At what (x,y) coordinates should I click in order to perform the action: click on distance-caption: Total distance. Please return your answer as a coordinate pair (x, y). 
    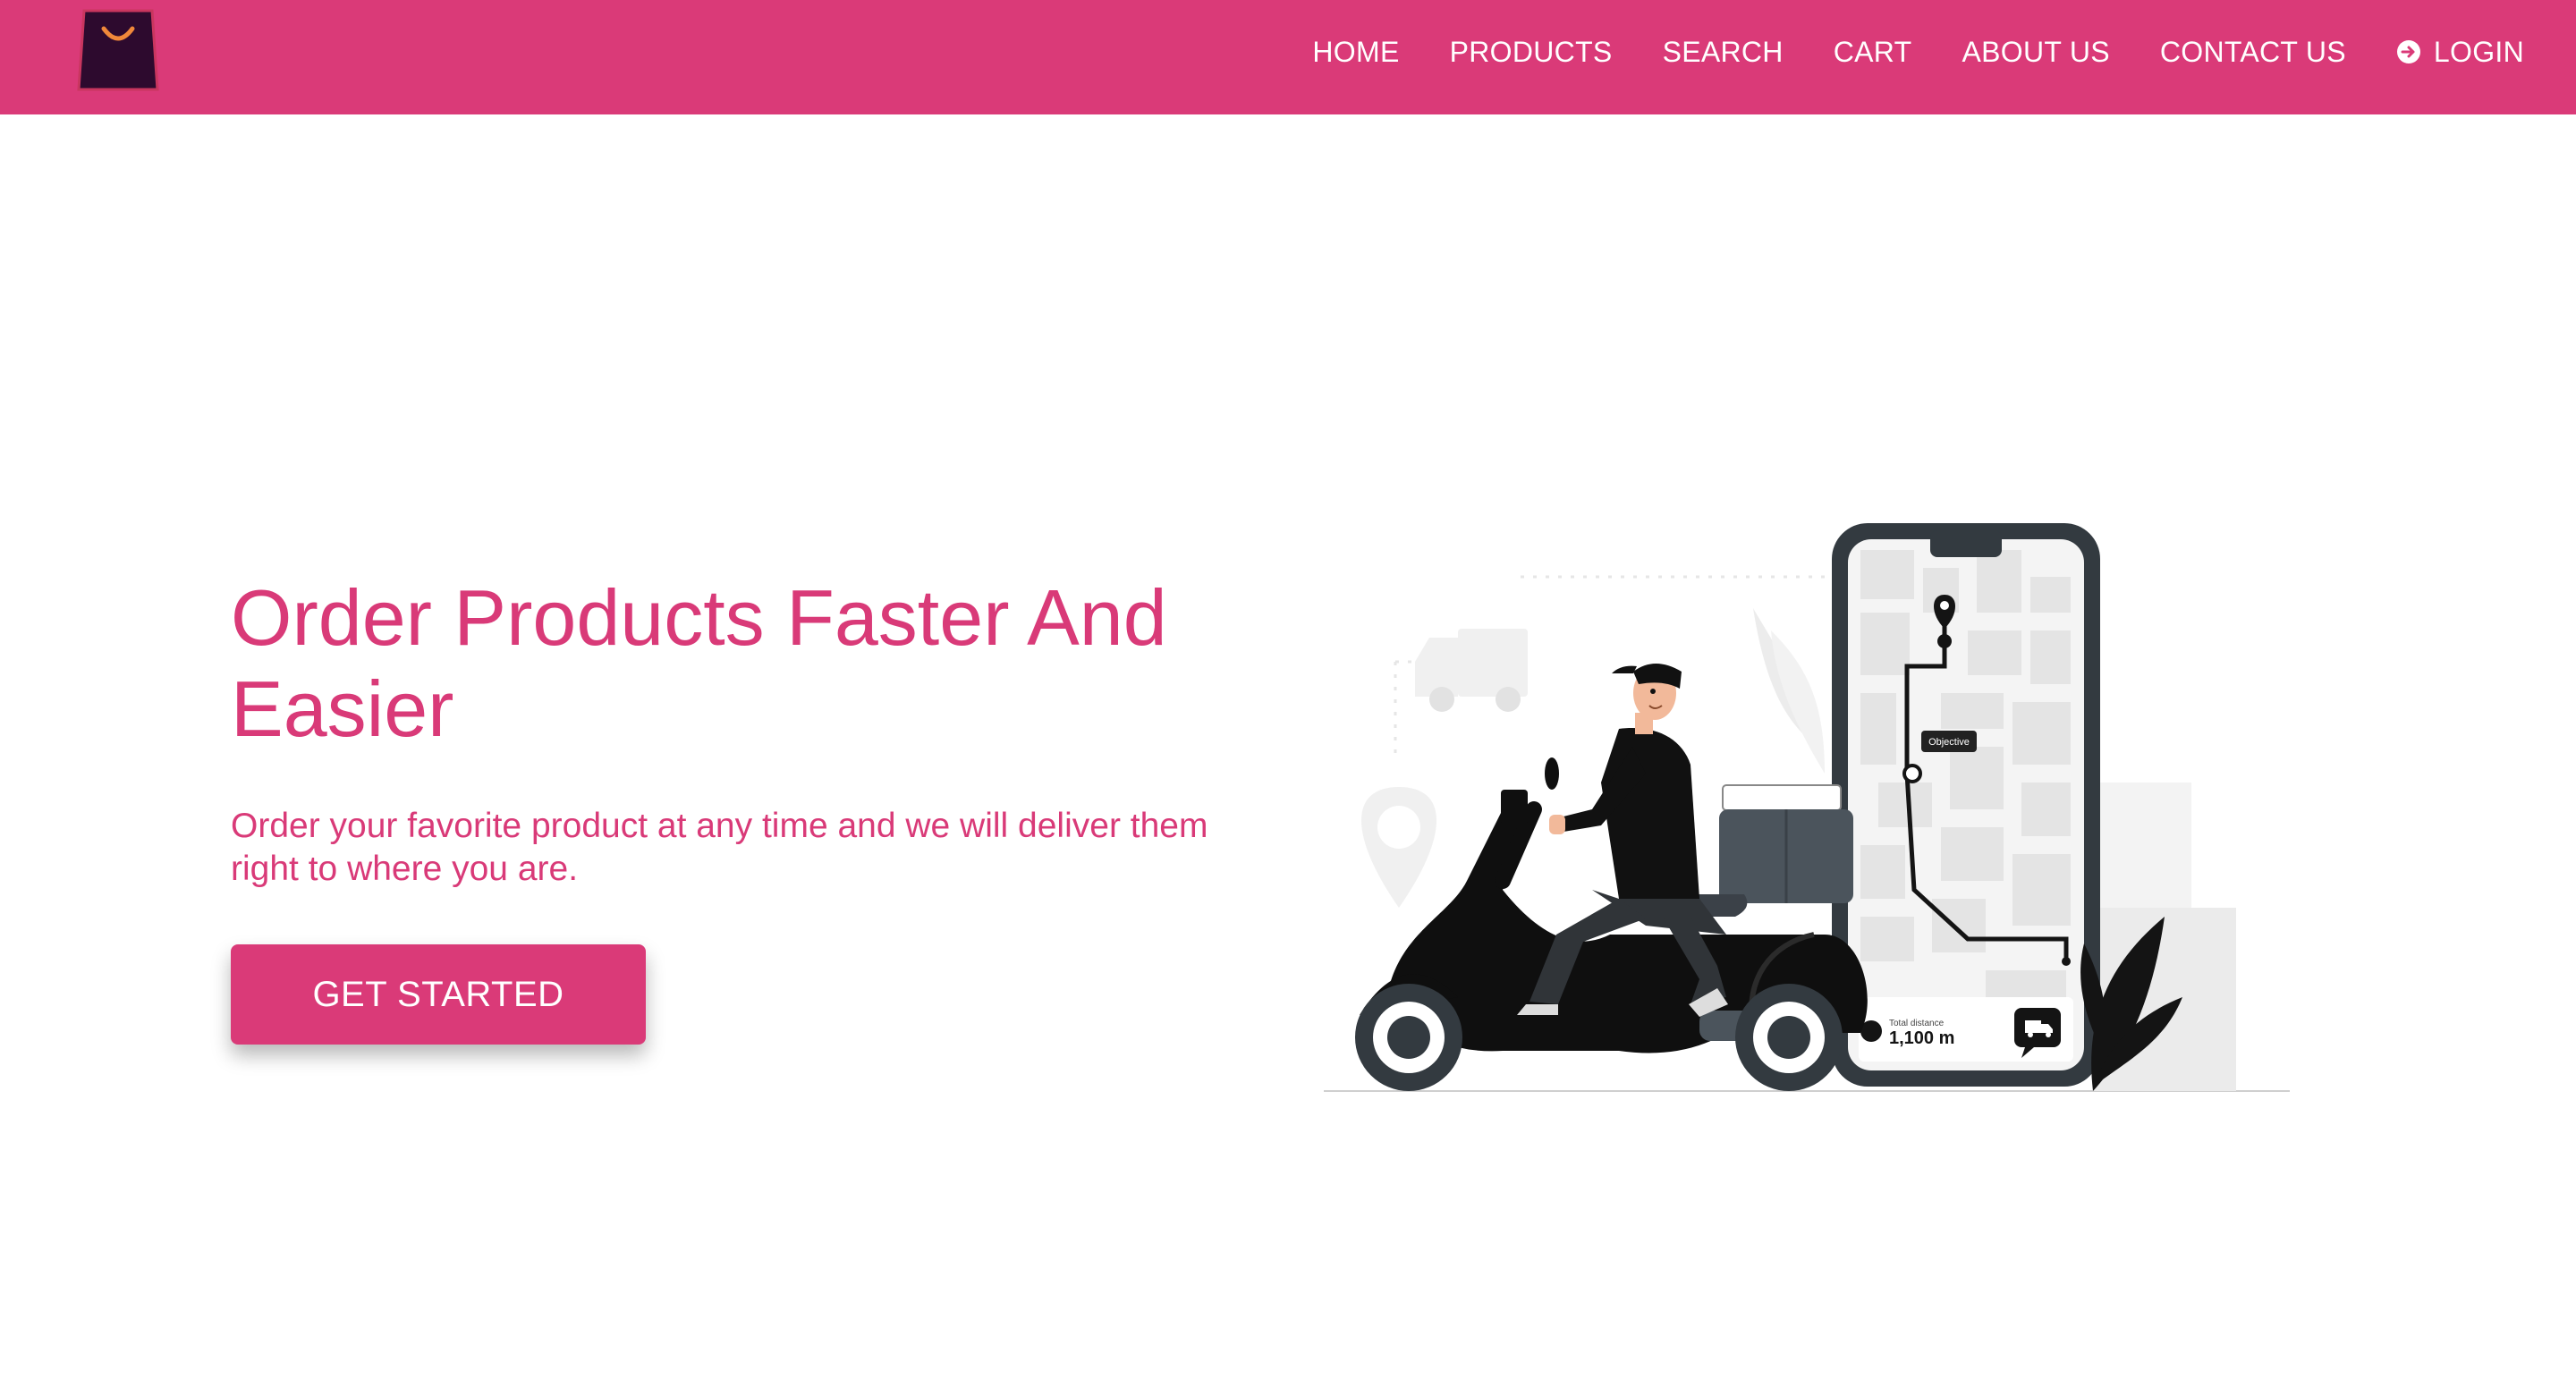
    Looking at the image, I should click on (1917, 1023).